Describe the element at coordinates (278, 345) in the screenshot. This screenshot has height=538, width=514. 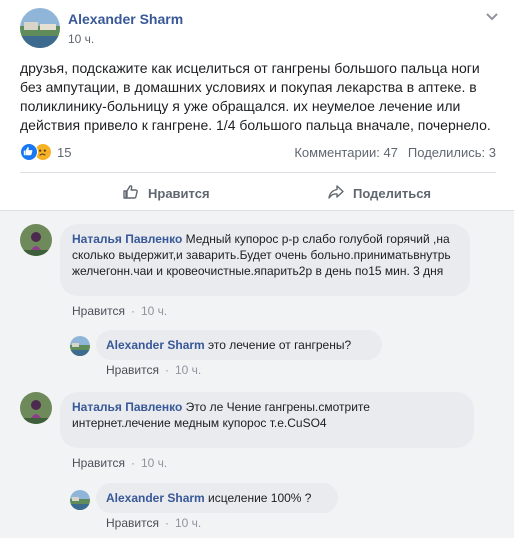
I see `reply-text: это лечение от гангрены?` at that location.